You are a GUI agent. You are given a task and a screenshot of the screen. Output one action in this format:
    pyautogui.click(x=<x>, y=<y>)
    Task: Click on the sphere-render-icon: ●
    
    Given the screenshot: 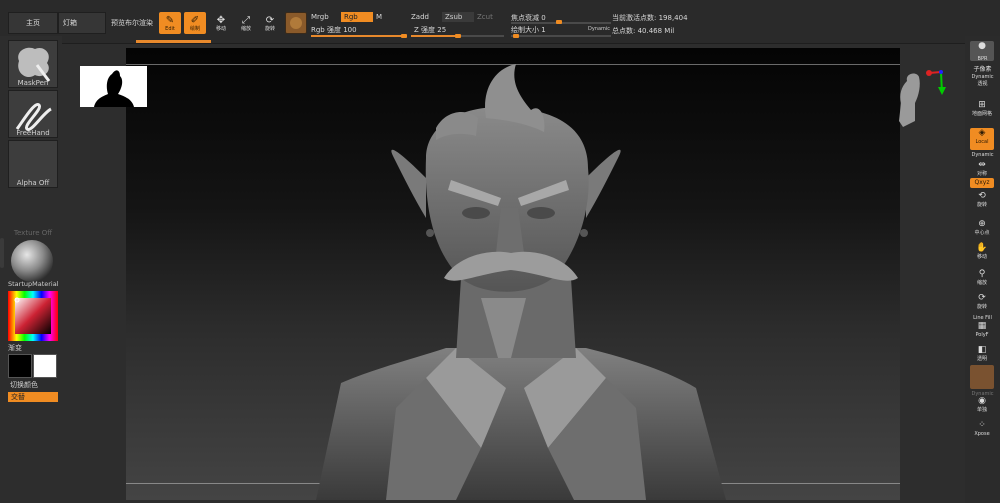 What is the action you would take?
    pyautogui.click(x=982, y=46)
    